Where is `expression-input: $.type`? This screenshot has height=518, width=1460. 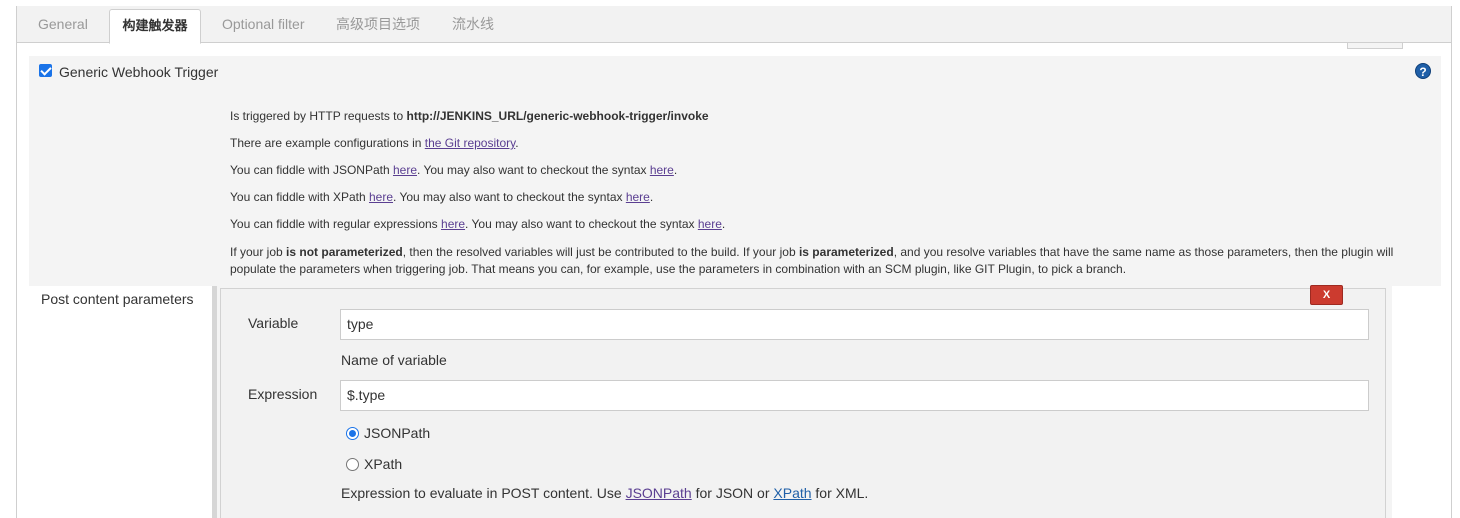 expression-input: $.type is located at coordinates (854, 395).